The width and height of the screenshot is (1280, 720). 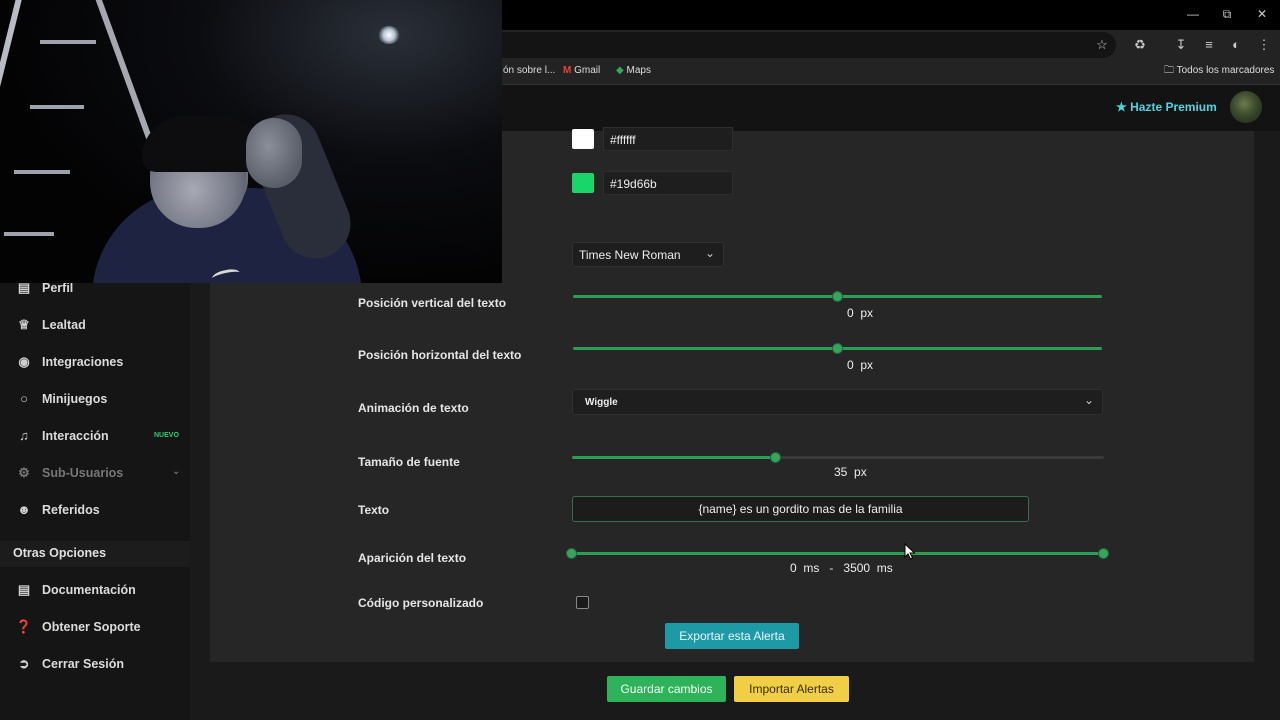 What do you see at coordinates (1102, 45) in the screenshot?
I see `star-icon: ☆` at bounding box center [1102, 45].